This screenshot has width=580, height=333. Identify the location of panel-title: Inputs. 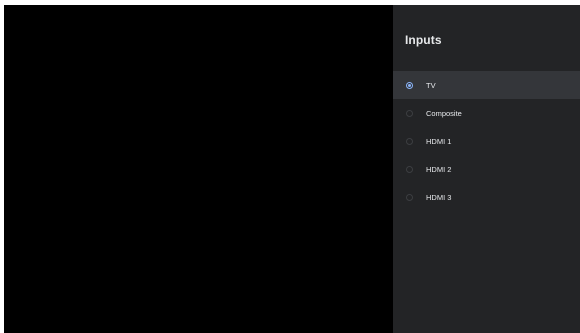
(423, 40).